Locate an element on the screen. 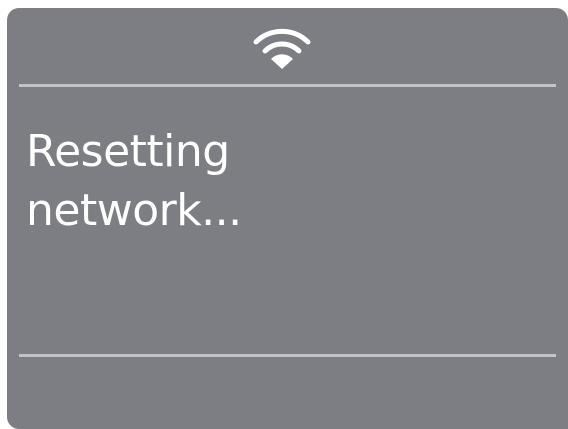  wifi-icon is located at coordinates (282, 48).